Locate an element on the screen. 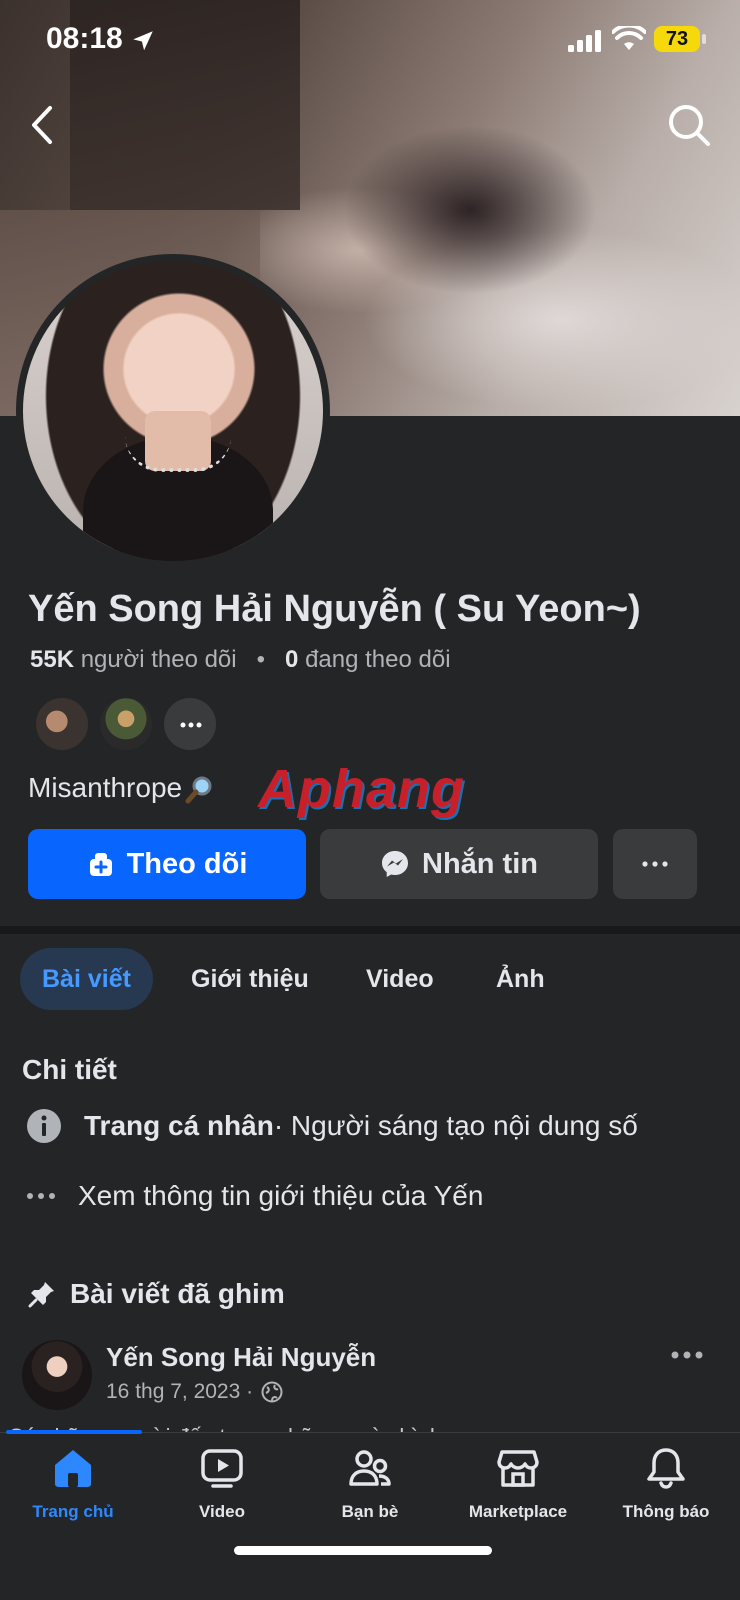 The width and height of the screenshot is (740, 1600). section-divider is located at coordinates (370, 930).